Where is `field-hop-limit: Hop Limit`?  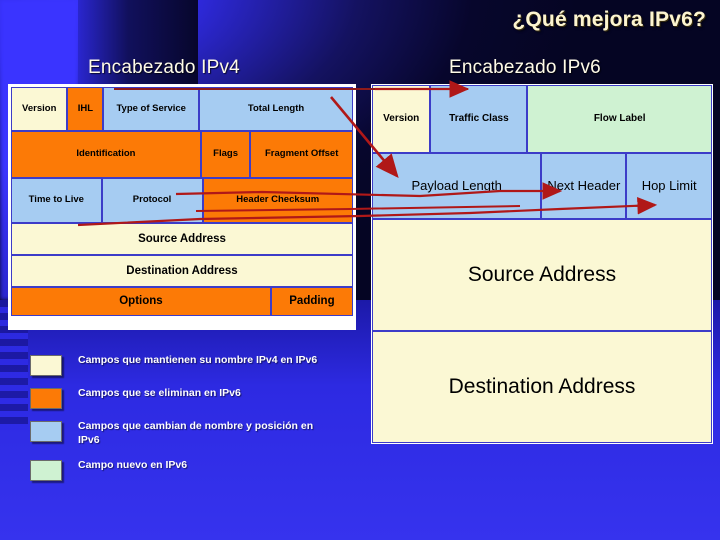 field-hop-limit: Hop Limit is located at coordinates (669, 186).